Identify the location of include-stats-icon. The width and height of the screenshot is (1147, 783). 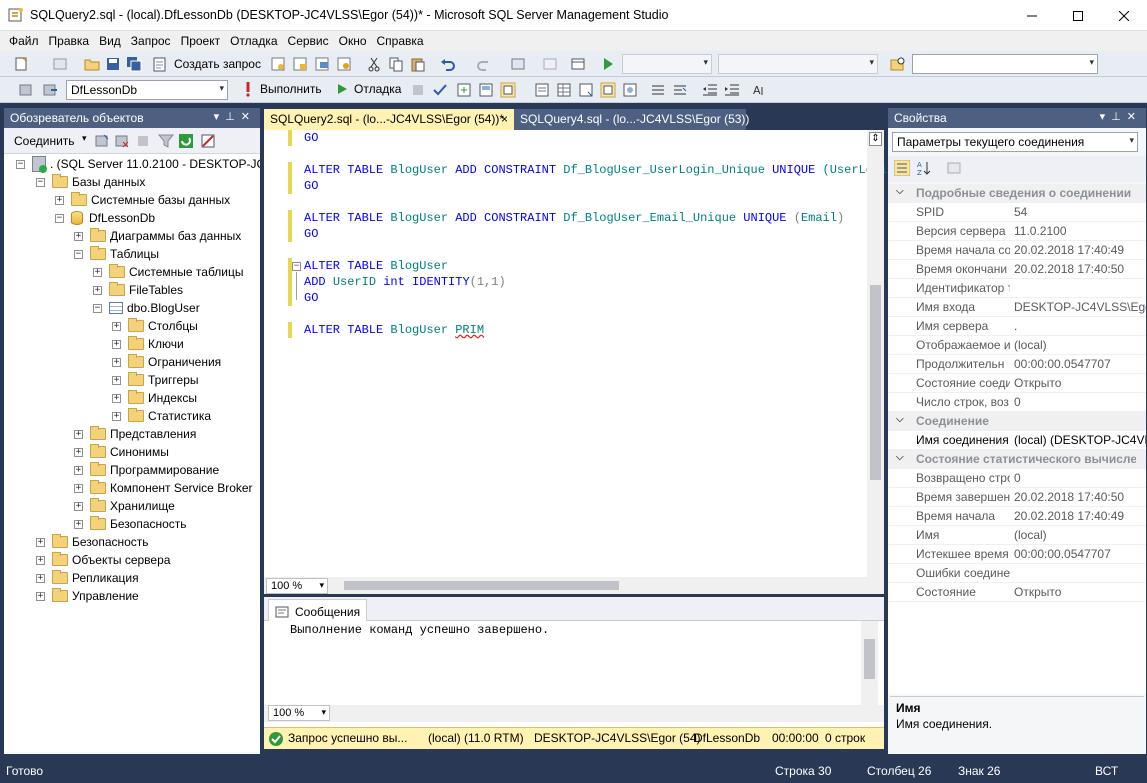
(630, 90).